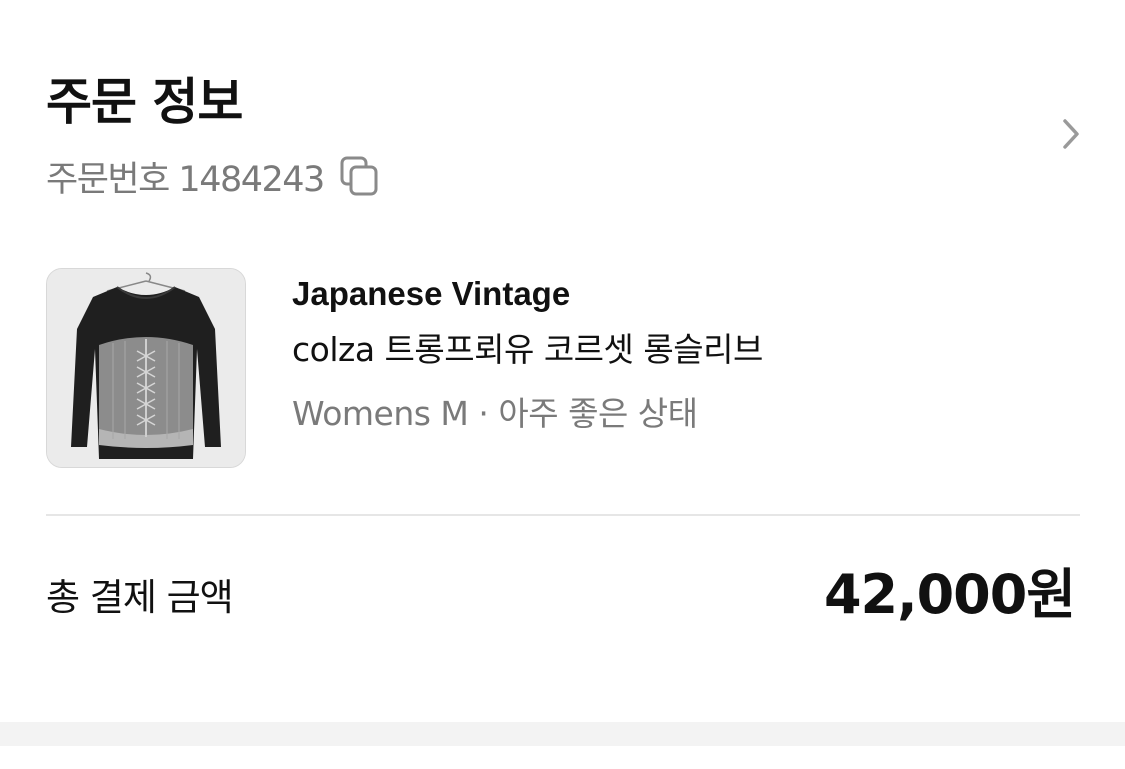  What do you see at coordinates (185, 179) in the screenshot?
I see `order-number-text: 주문번호 1484243` at bounding box center [185, 179].